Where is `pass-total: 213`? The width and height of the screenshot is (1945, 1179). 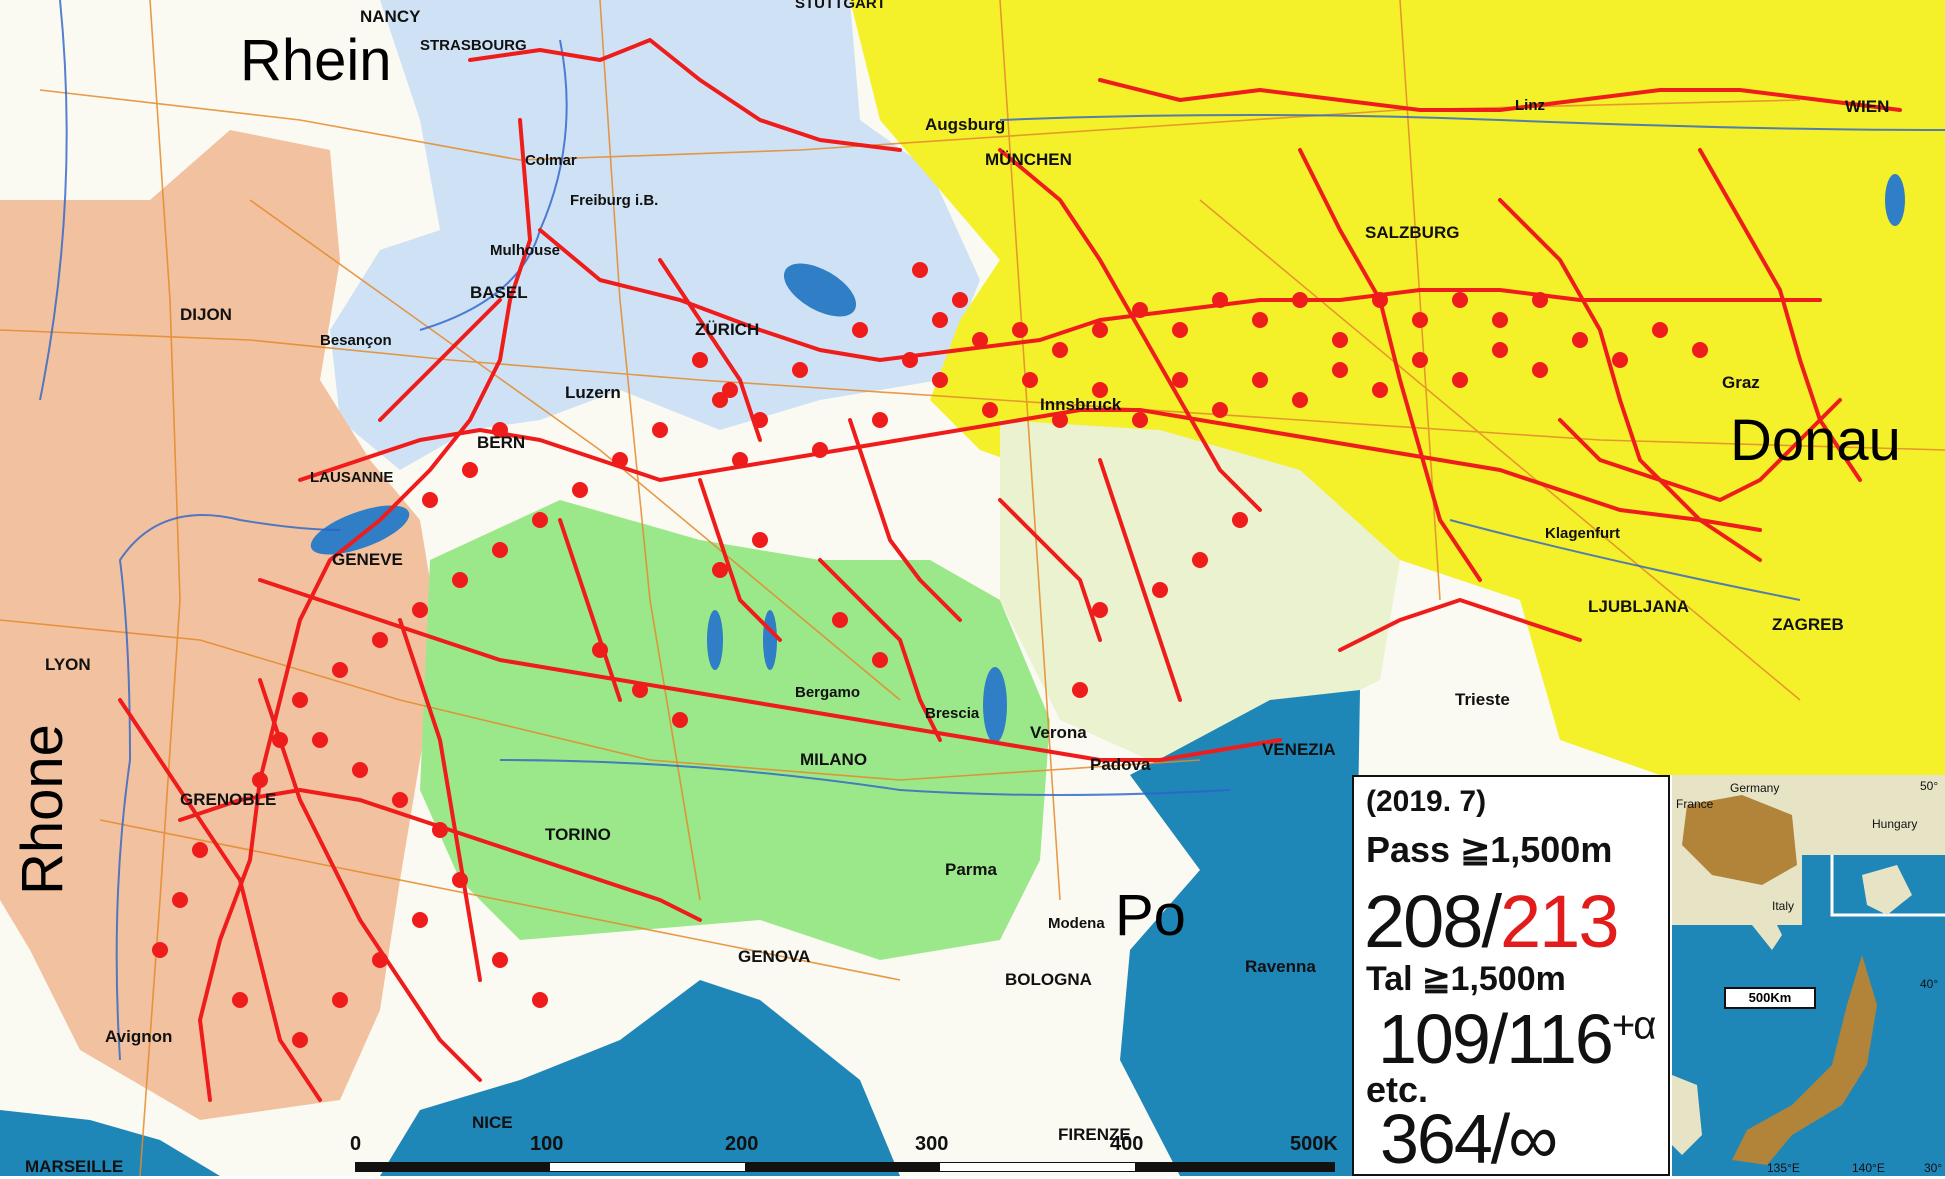 pass-total: 213 is located at coordinates (1559, 921).